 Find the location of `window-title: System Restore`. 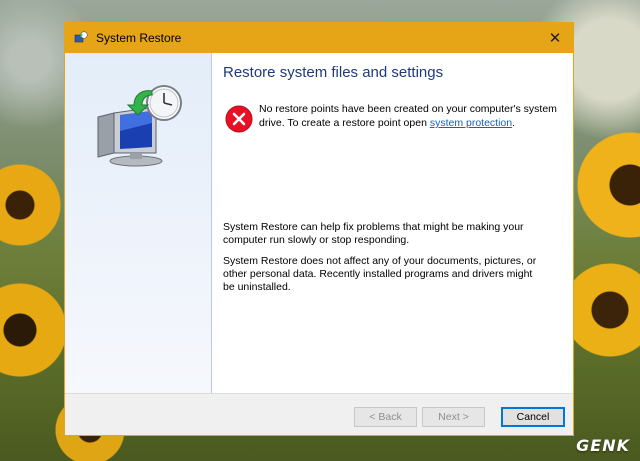

window-title: System Restore is located at coordinates (139, 38).